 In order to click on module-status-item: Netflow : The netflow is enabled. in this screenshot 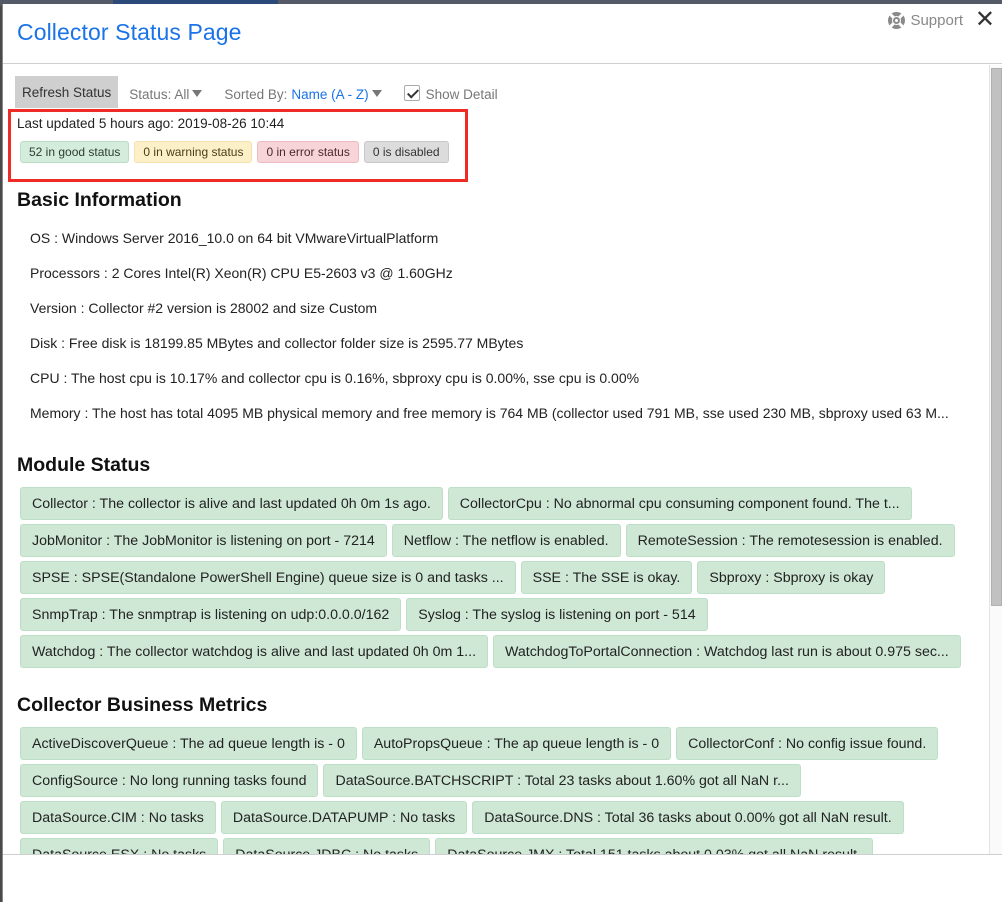, I will do `click(506, 540)`.